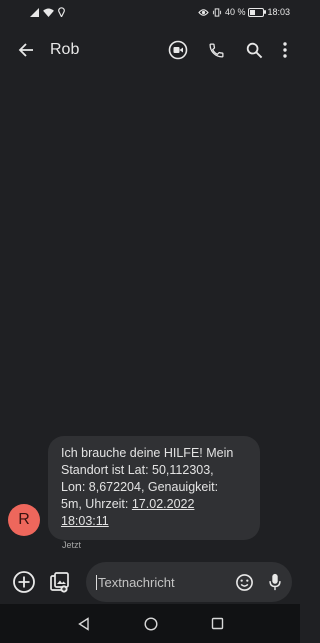 Image resolution: width=320 pixels, height=643 pixels. What do you see at coordinates (137, 470) in the screenshot?
I see `message-line: Standort ist Lat: 50,112303,` at bounding box center [137, 470].